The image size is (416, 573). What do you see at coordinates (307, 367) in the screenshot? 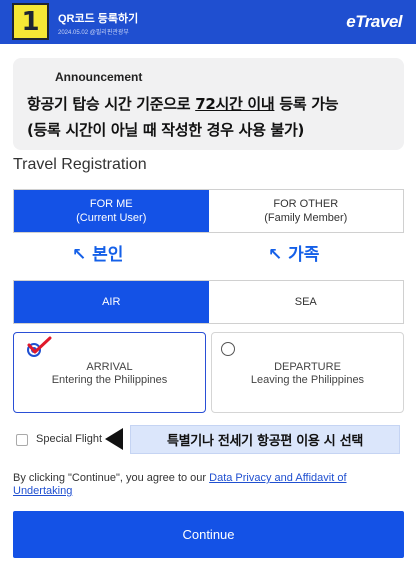
I see `departure-title: DEPARTURE` at bounding box center [307, 367].